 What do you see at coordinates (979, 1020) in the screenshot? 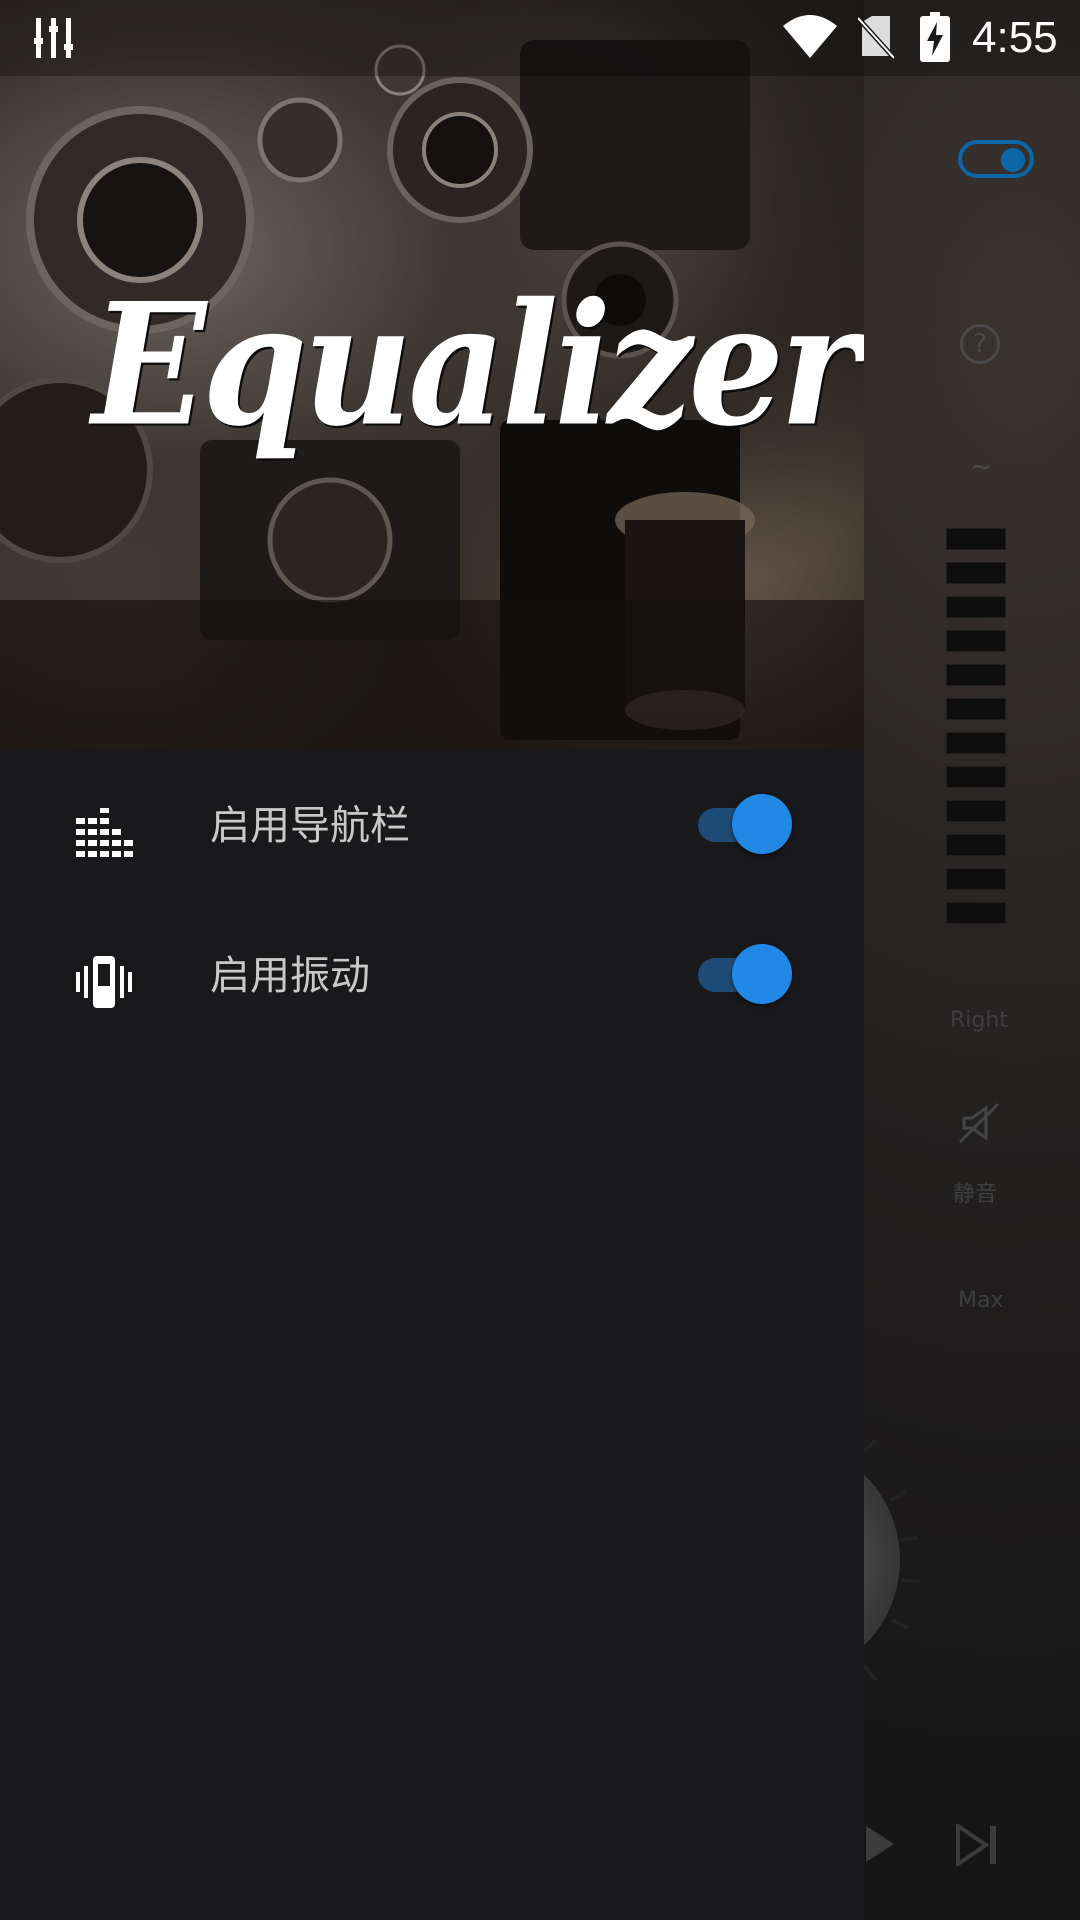
I see `balance-right-label: Right` at bounding box center [979, 1020].